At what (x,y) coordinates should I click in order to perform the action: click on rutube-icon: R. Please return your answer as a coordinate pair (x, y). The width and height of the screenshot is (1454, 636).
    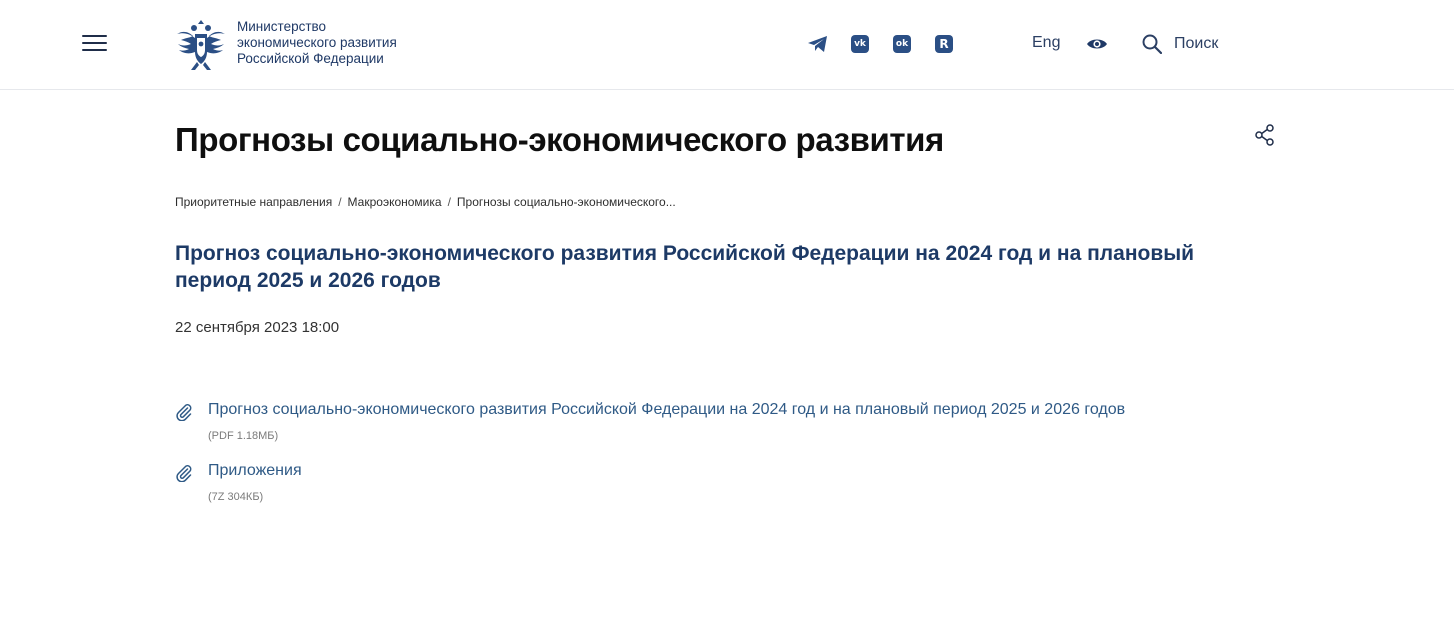
    Looking at the image, I should click on (944, 44).